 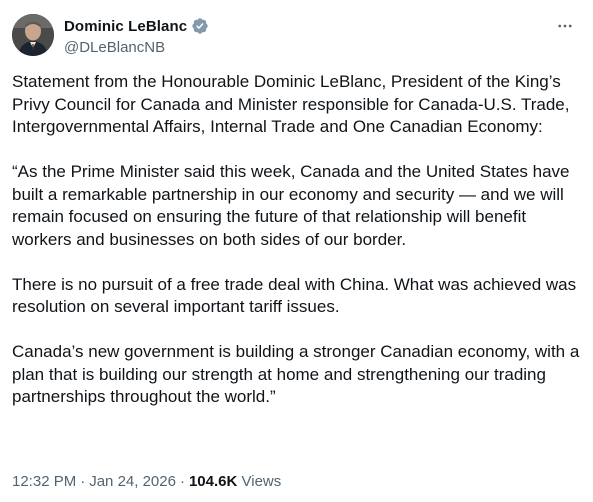 I want to click on tweet-date: Jan 24, 2026, so click(x=132, y=481).